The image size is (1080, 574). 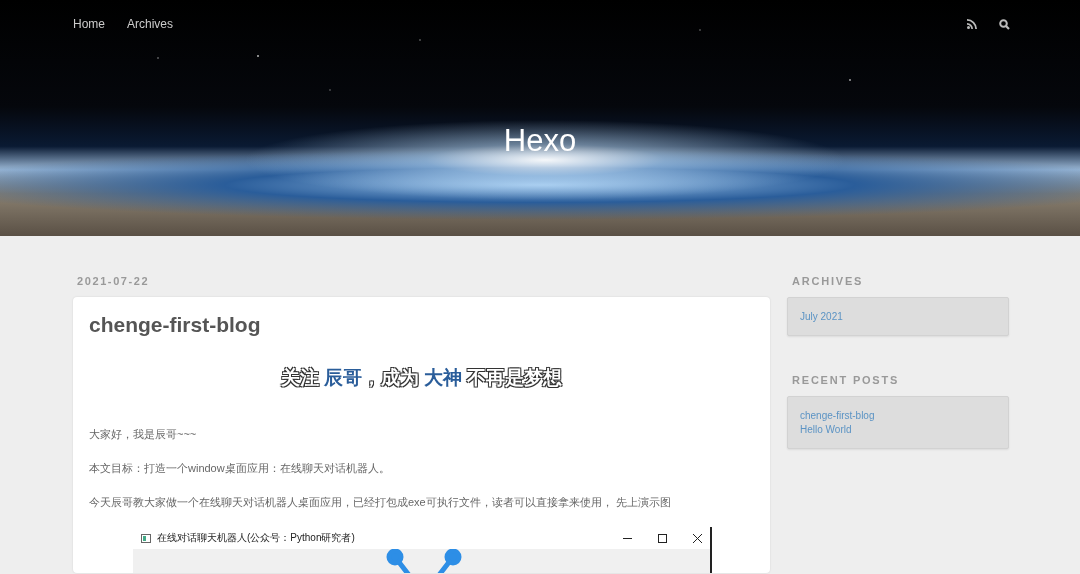 What do you see at coordinates (837, 415) in the screenshot?
I see `sidebar-link: chenge-first-blog` at bounding box center [837, 415].